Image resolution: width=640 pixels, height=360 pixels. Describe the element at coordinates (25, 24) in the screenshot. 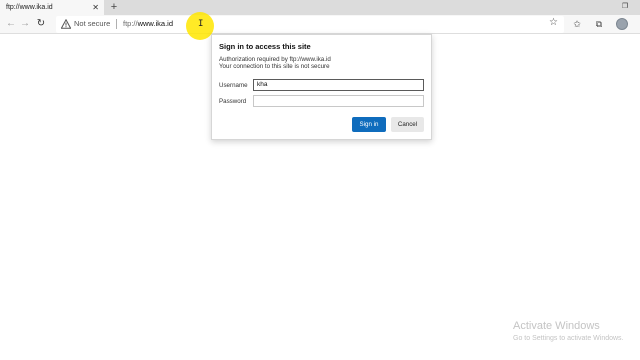

I see `forward-button: →` at that location.